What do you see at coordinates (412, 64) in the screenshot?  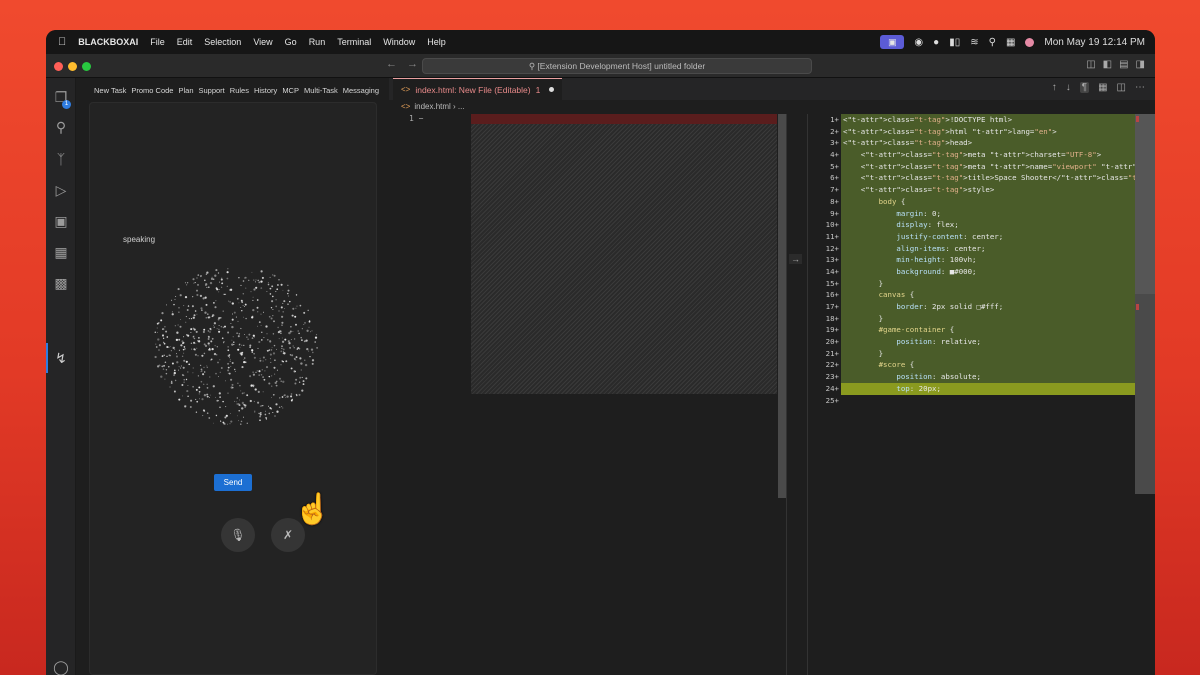 I see `forward-arrow-icon: →` at bounding box center [412, 64].